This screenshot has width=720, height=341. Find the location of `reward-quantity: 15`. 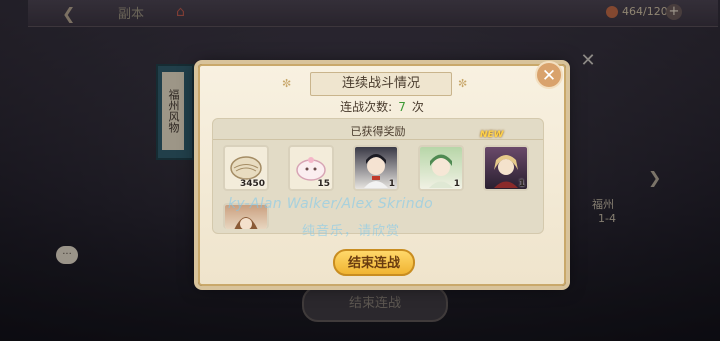

reward-quantity: 15 is located at coordinates (323, 184).